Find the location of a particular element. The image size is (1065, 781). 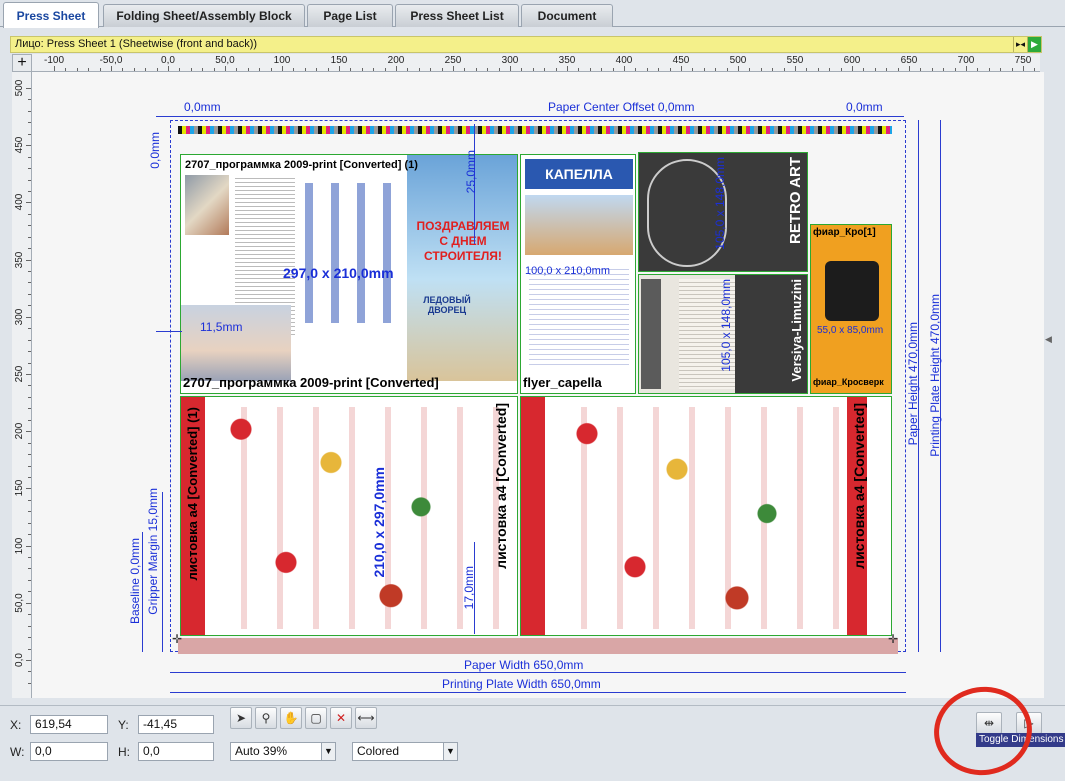

gripper-strip is located at coordinates (538, 646).